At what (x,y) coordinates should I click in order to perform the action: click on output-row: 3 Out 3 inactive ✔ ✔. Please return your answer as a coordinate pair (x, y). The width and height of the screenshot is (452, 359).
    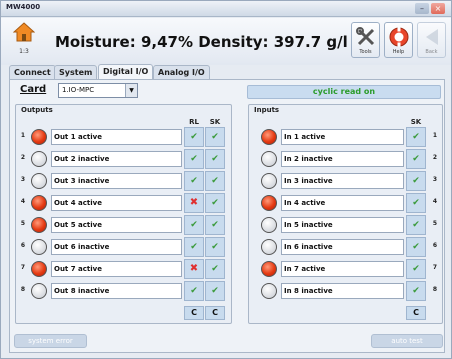
    Looking at the image, I should click on (123, 181).